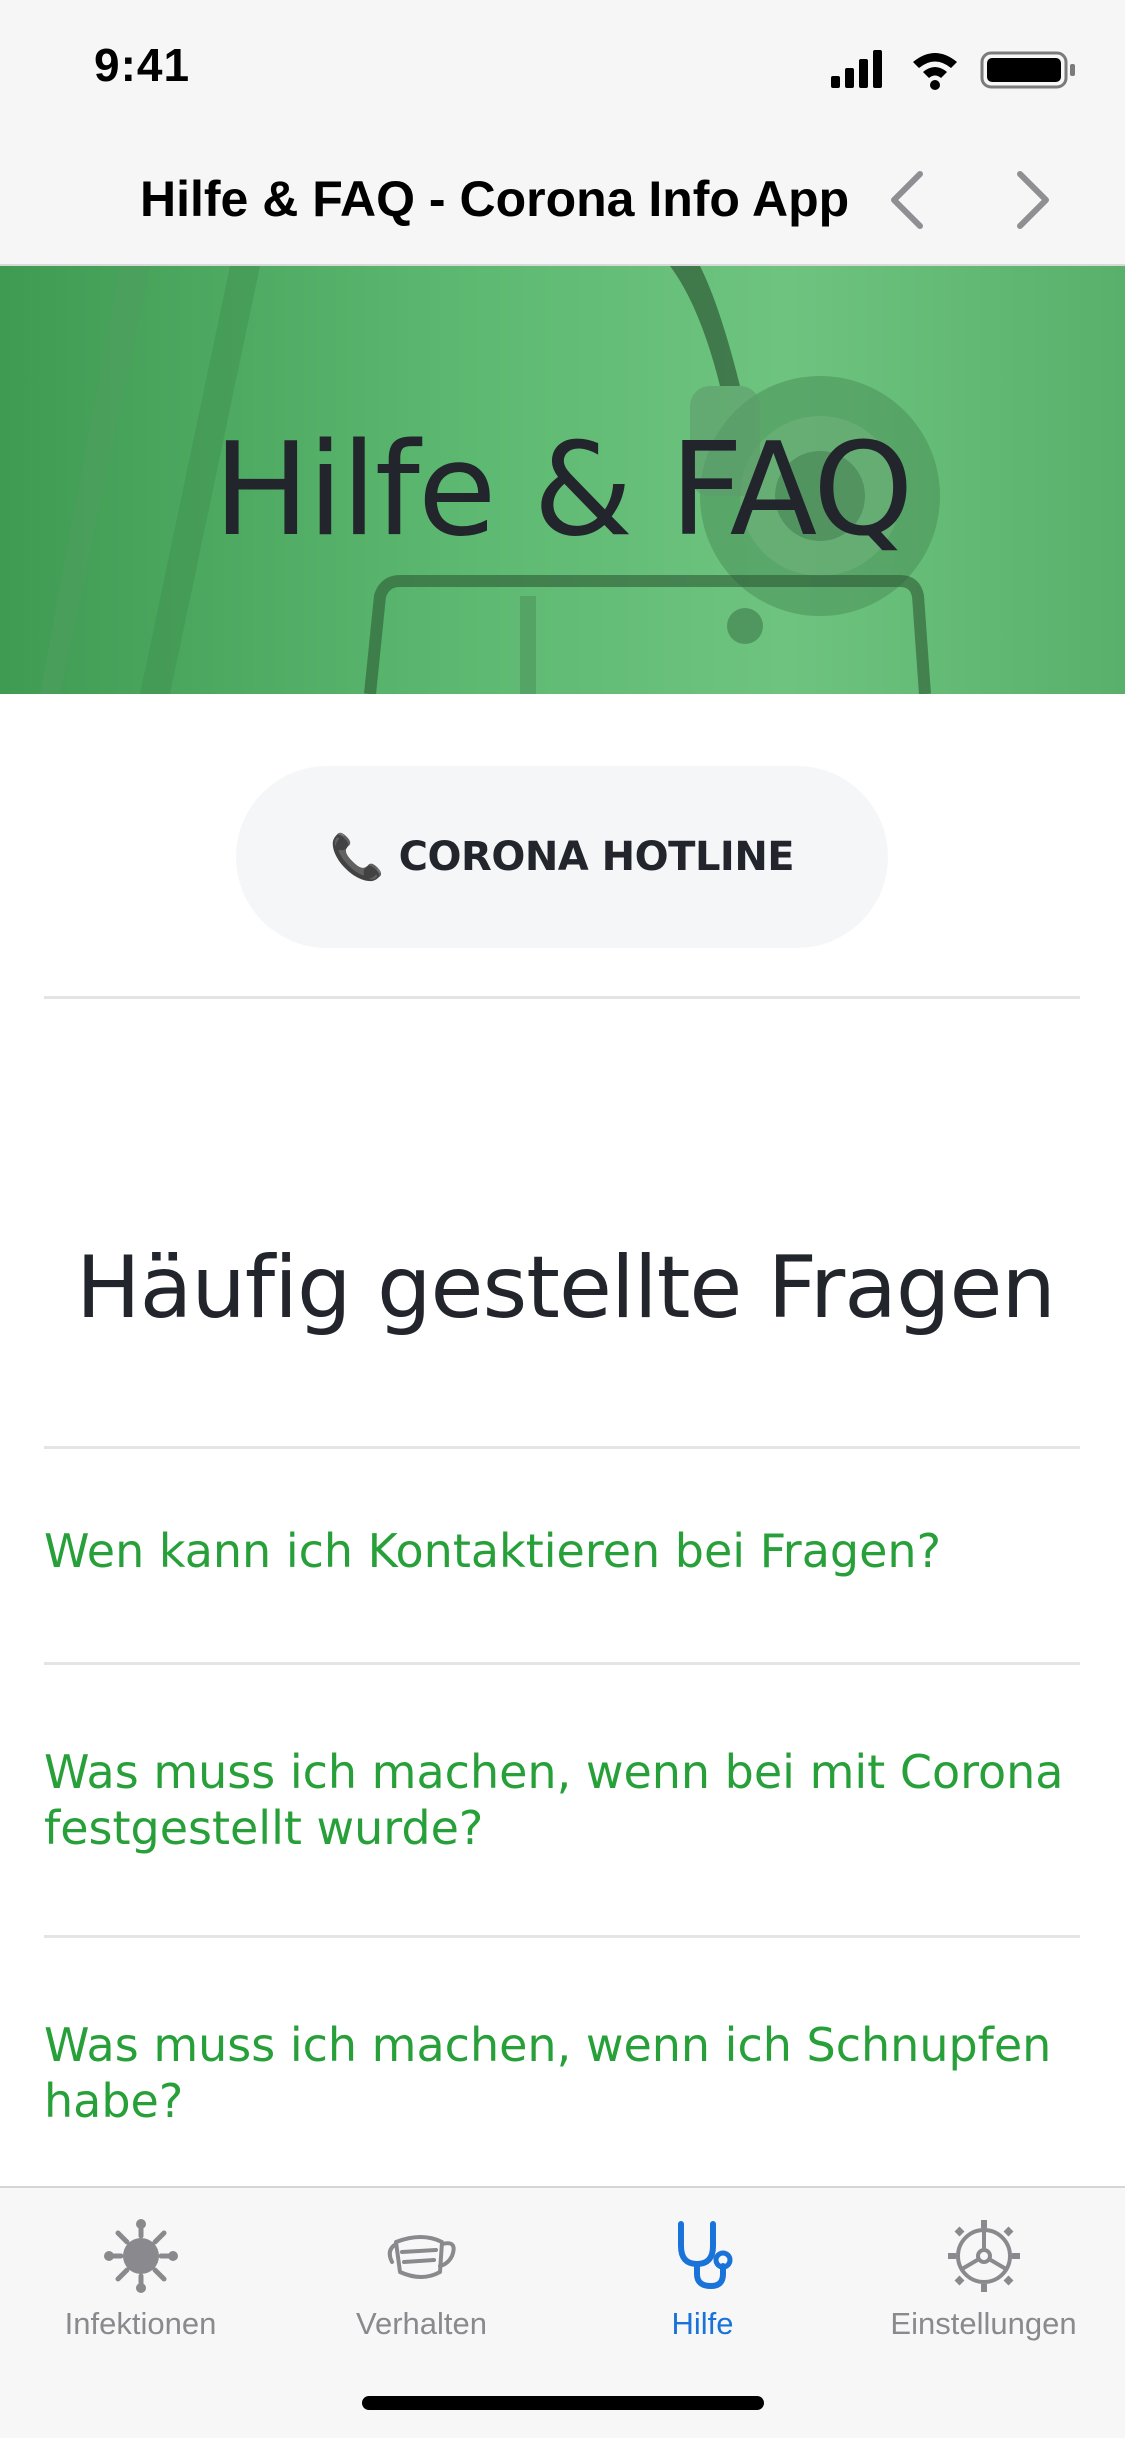  What do you see at coordinates (702, 2323) in the screenshot?
I see `tab-label: Hilfe` at bounding box center [702, 2323].